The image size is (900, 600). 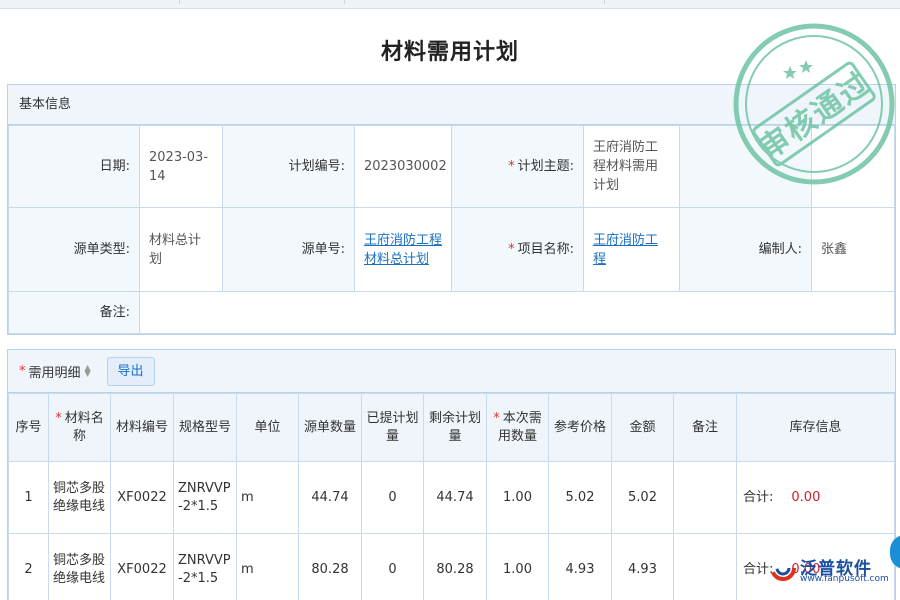 What do you see at coordinates (451, 105) in the screenshot?
I see `basic-info-header: 基本信息` at bounding box center [451, 105].